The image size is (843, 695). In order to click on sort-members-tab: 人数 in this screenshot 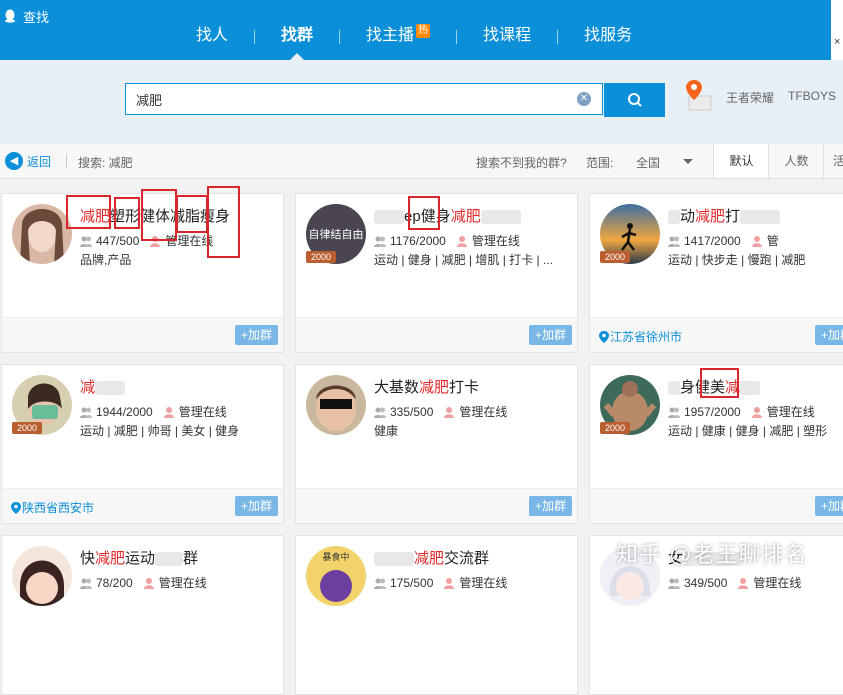, I will do `click(796, 161)`.